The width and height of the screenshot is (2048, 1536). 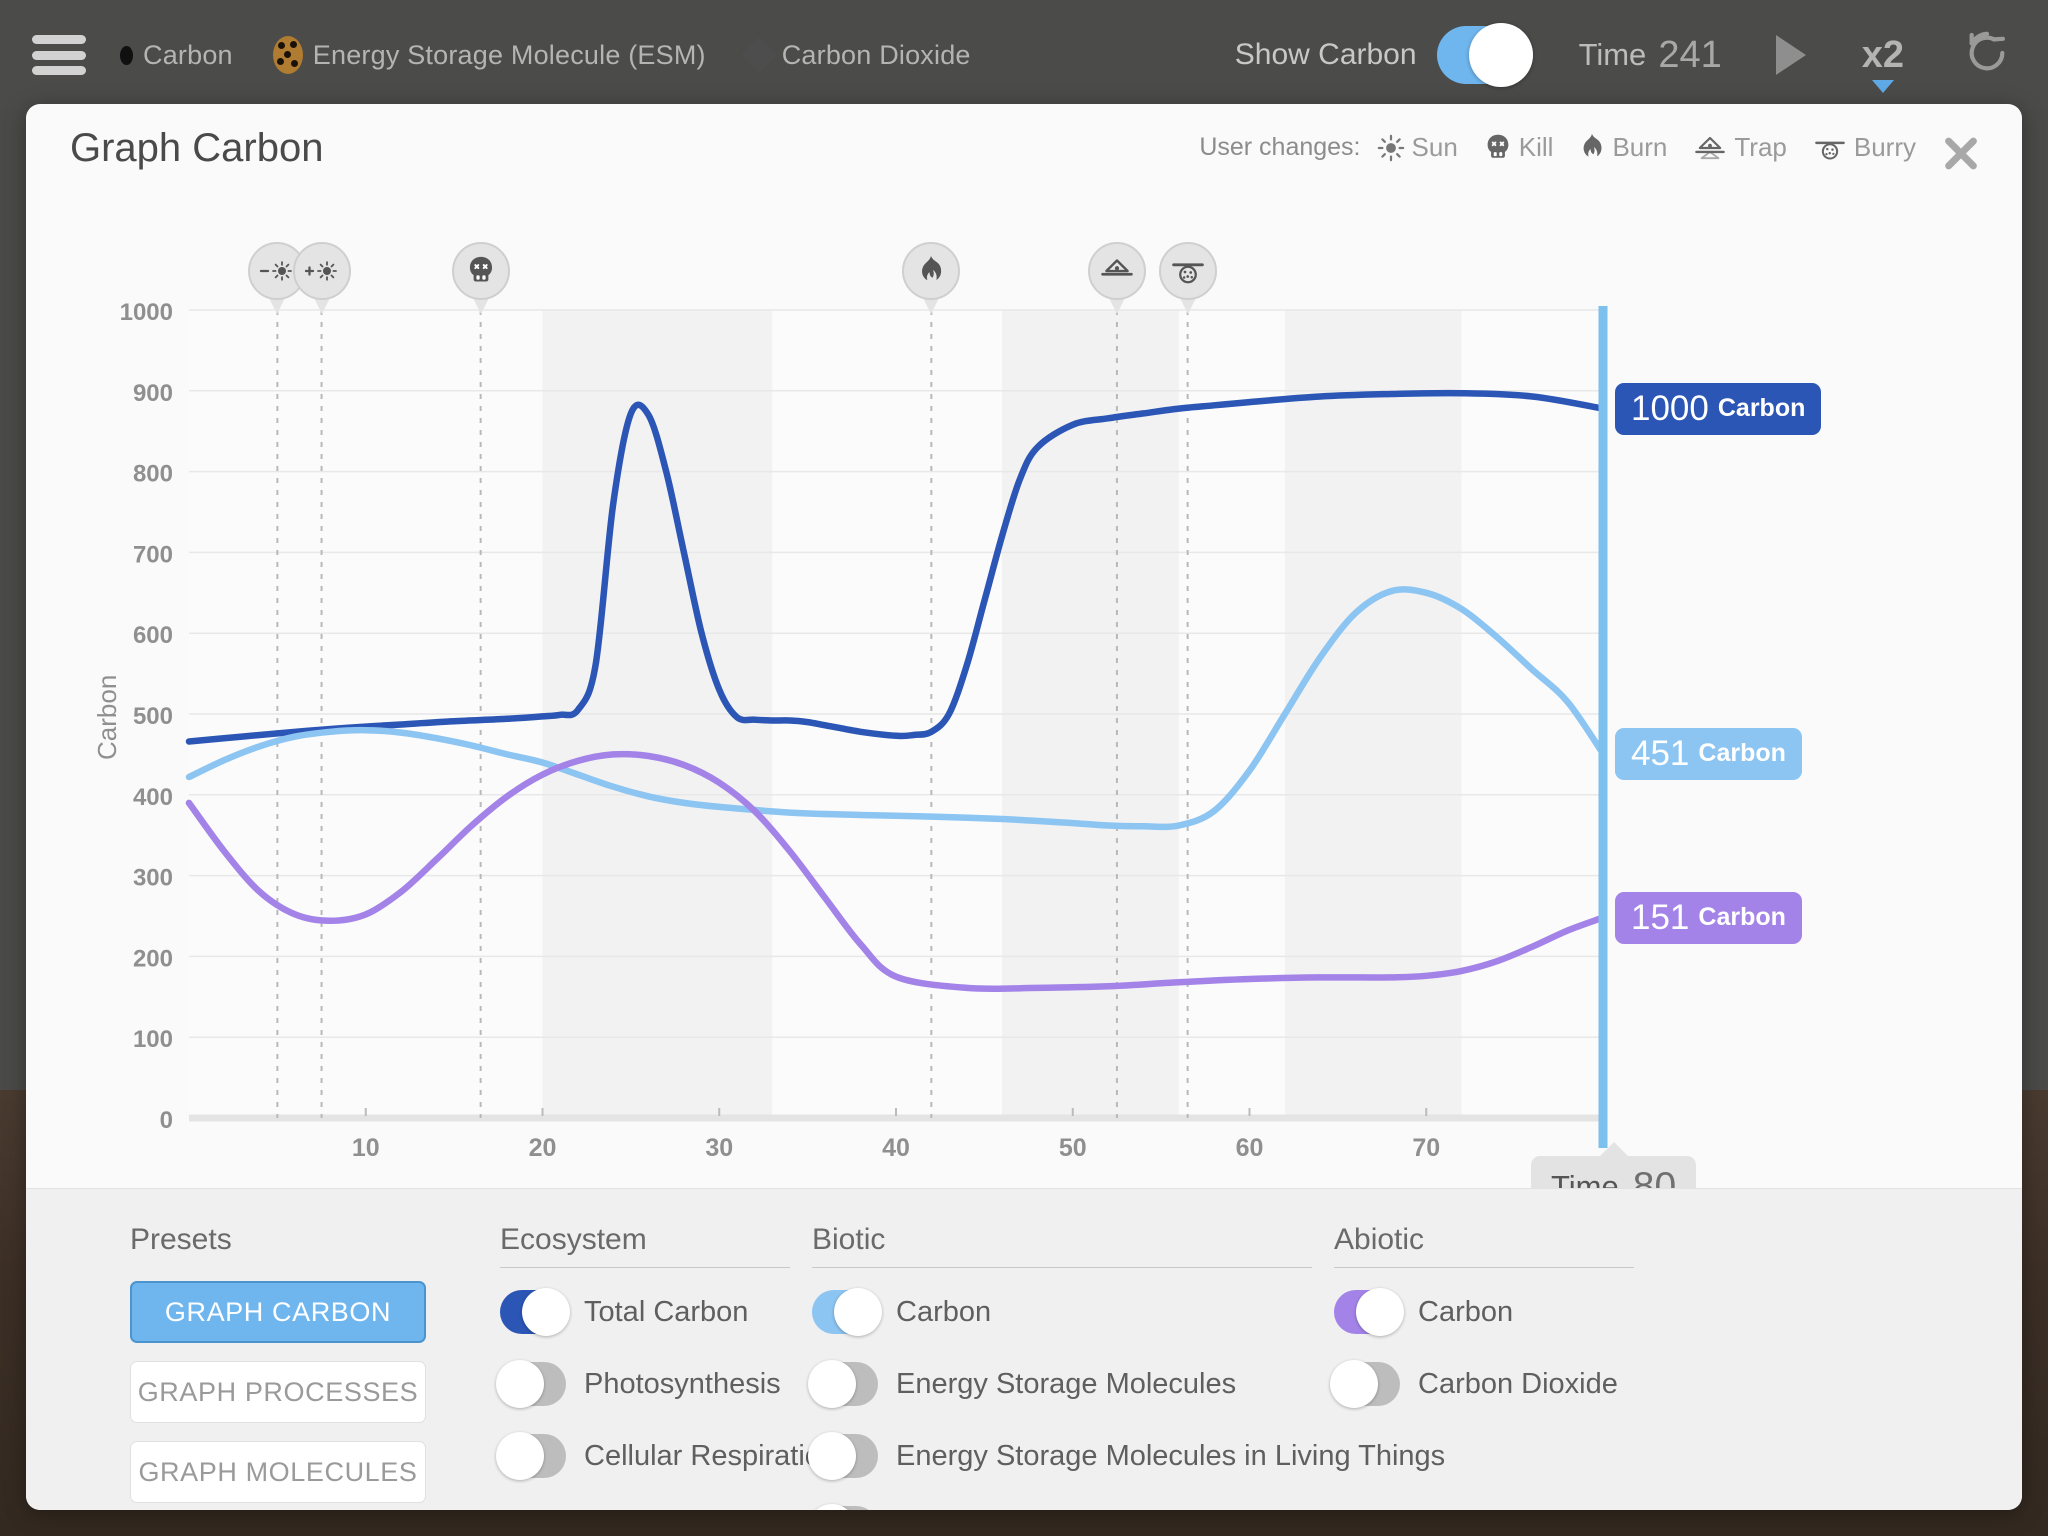 I want to click on carbon-dot-icon, so click(x=126, y=55).